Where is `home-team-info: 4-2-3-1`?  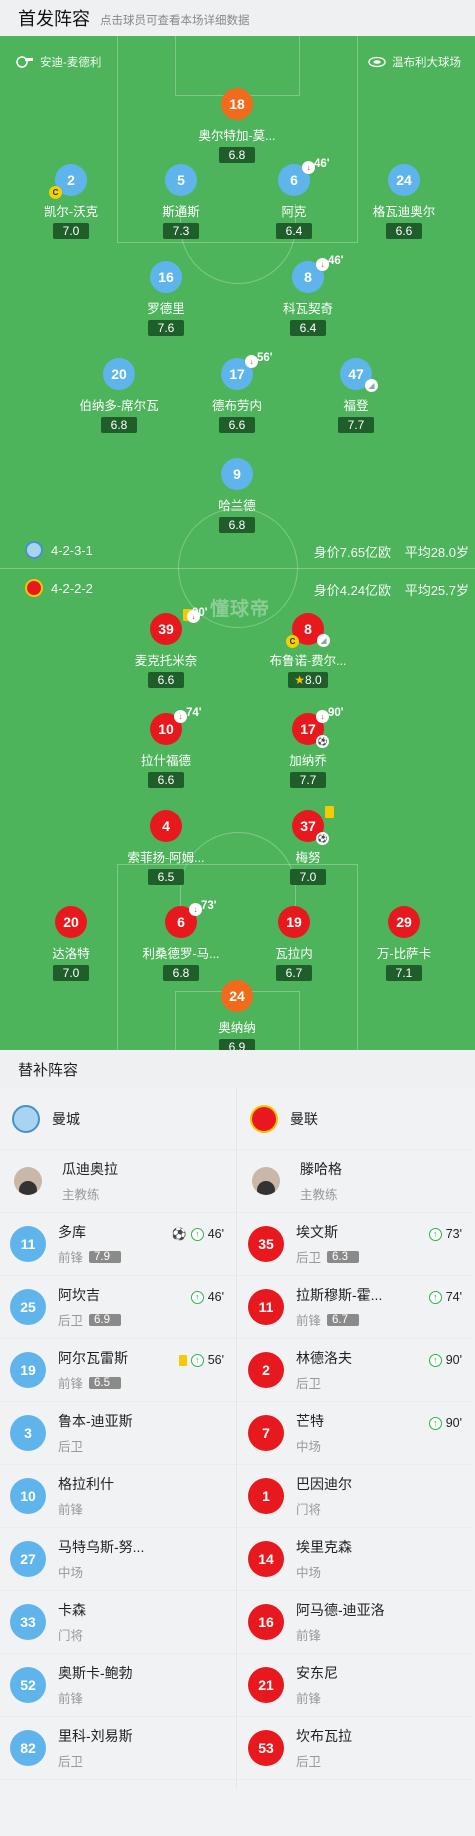
home-team-info: 4-2-3-1 is located at coordinates (59, 550).